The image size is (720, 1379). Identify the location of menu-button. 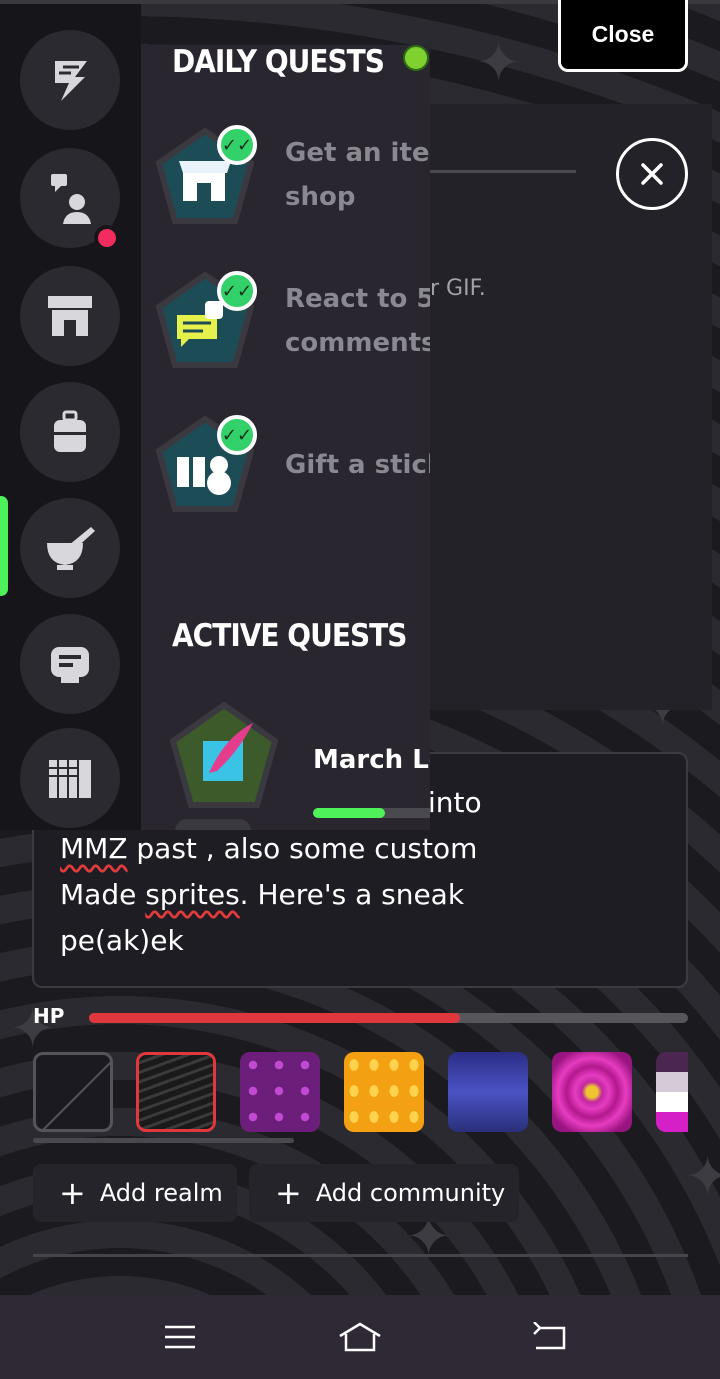
(180, 1337).